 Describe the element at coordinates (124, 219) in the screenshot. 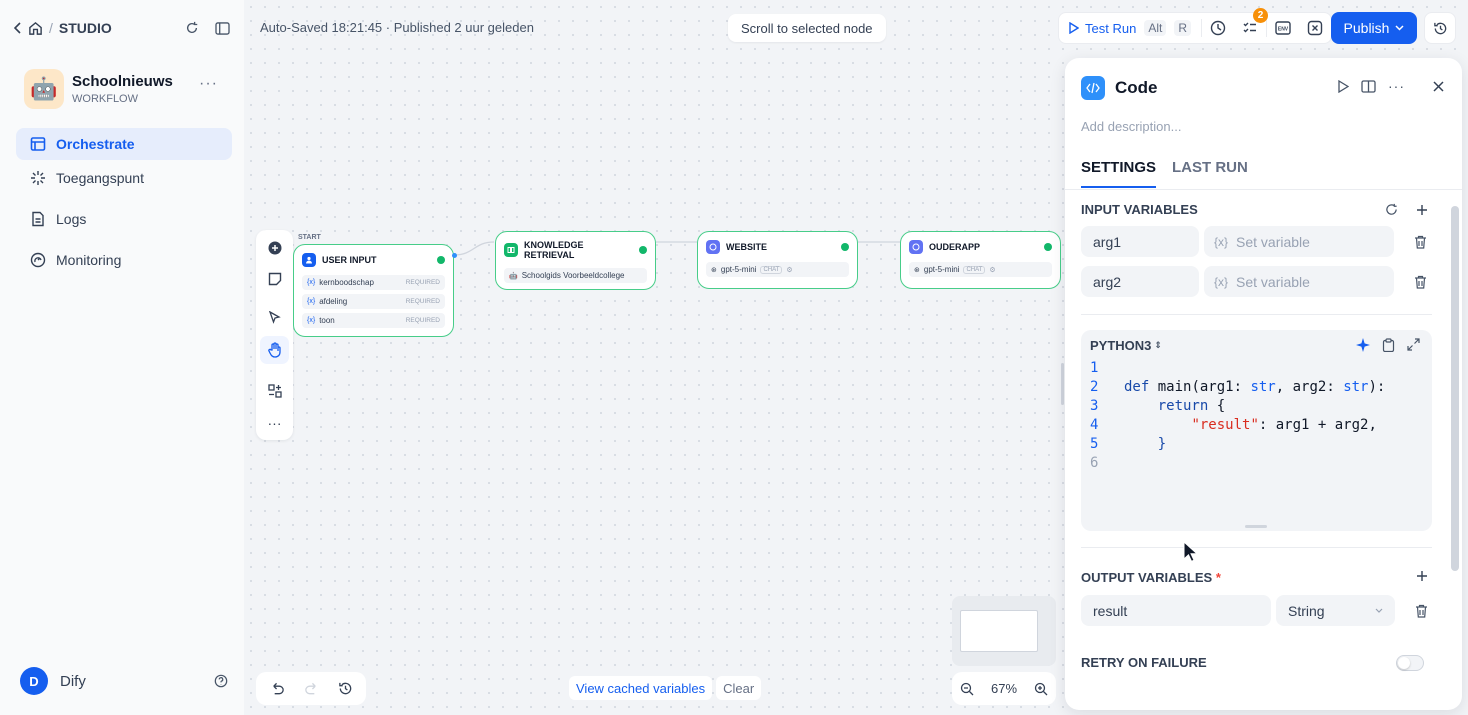

I see `nav-logs: Logs` at that location.